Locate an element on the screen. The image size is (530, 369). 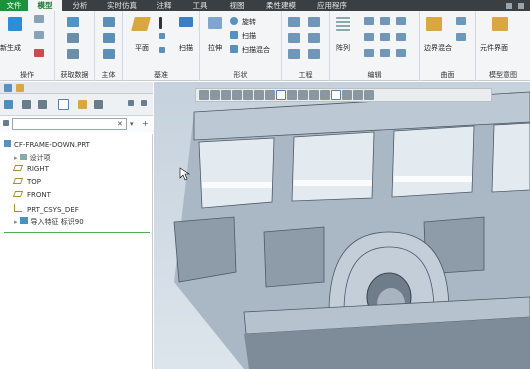
sketch-icon is located at coordinates (186, 22).